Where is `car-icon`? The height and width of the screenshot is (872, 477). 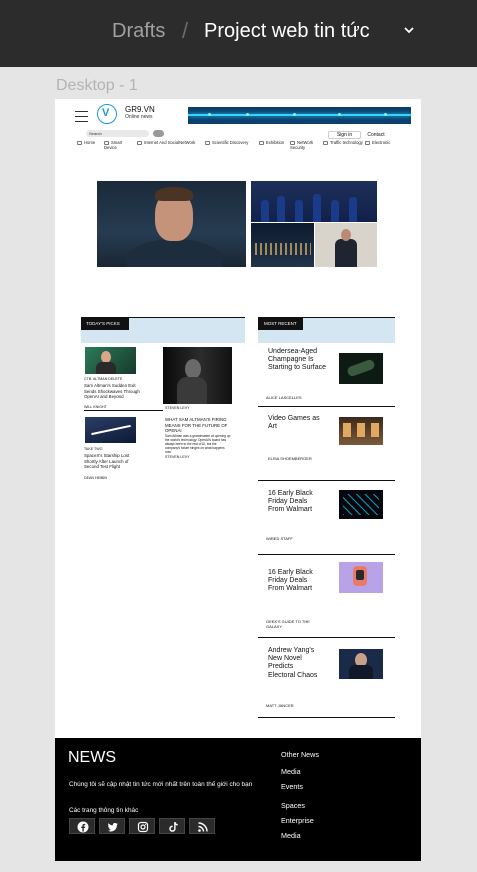 car-icon is located at coordinates (325, 142).